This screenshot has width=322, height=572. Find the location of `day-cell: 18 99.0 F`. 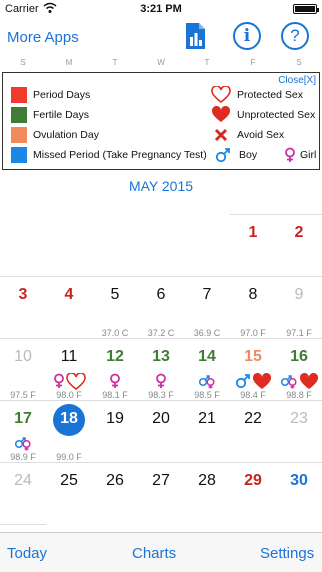

day-cell: 18 99.0 F is located at coordinates (69, 433).